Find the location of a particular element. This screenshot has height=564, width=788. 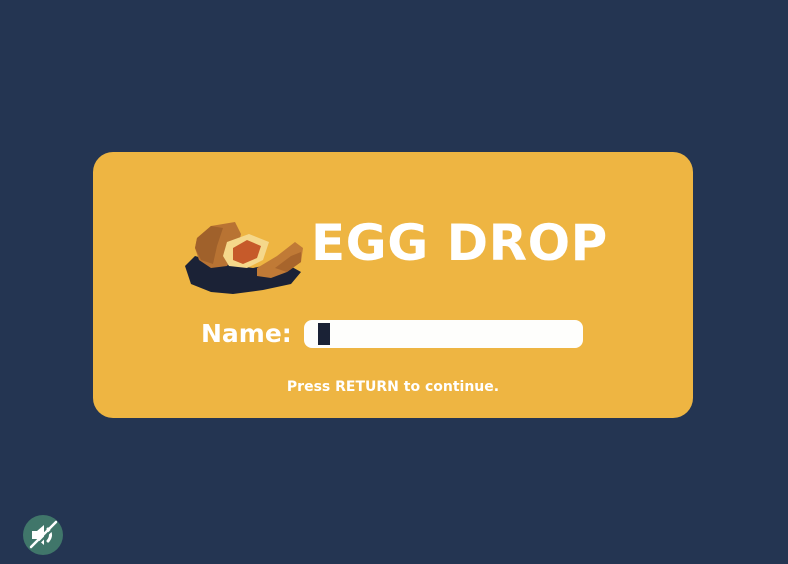

game-logo: EGG DROP is located at coordinates (398, 255).